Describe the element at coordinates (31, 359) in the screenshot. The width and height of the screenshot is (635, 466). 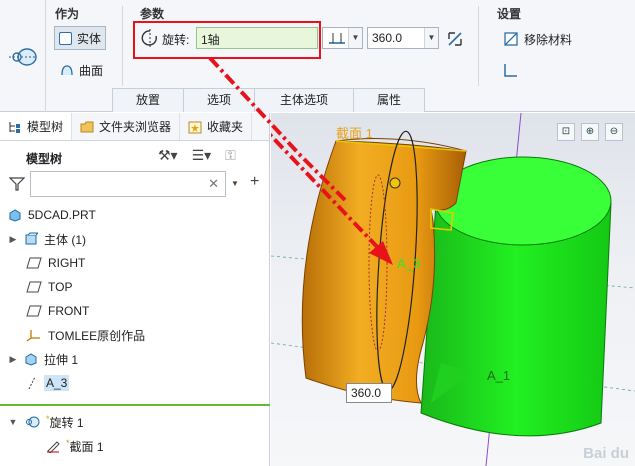
I see `extrude-icon` at that location.